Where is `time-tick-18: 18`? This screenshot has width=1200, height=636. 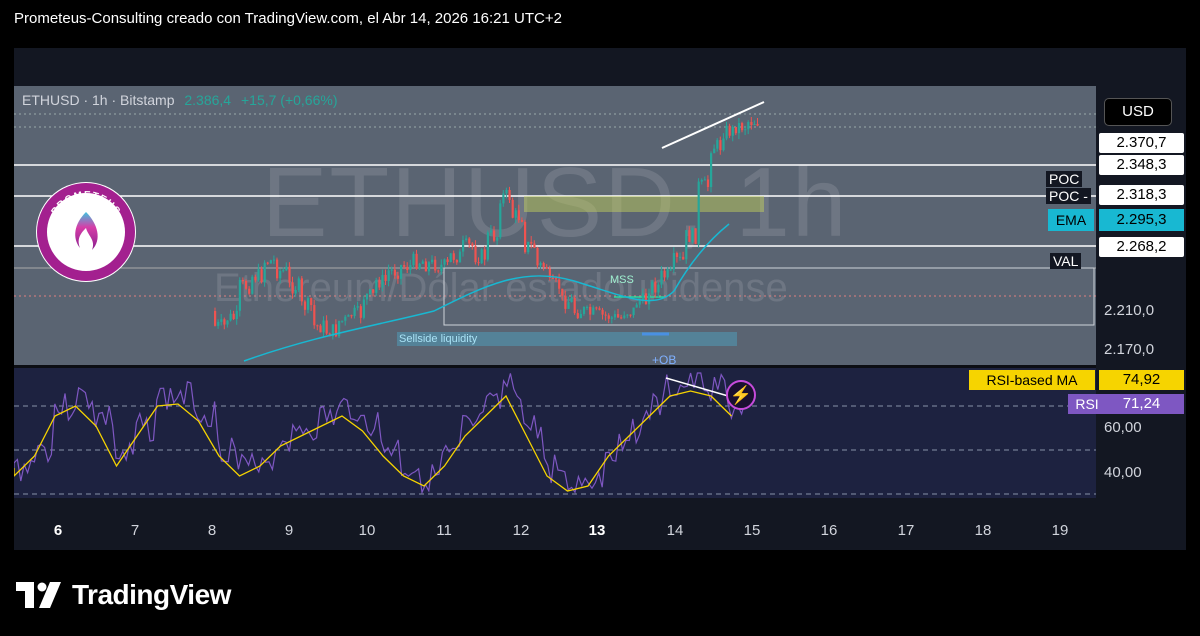
time-tick-18: 18 is located at coordinates (983, 530).